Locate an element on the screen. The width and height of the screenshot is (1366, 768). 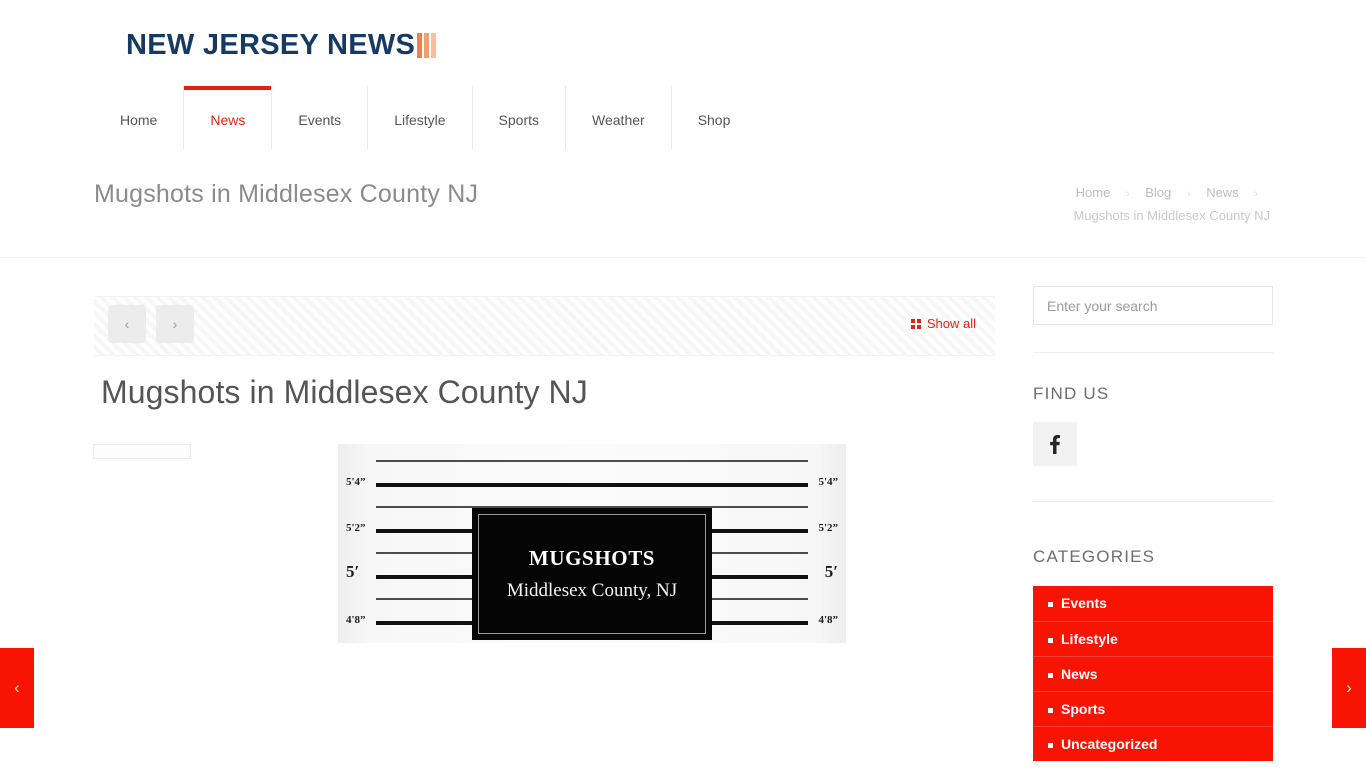
nav-item-events: Events is located at coordinates (319, 119).